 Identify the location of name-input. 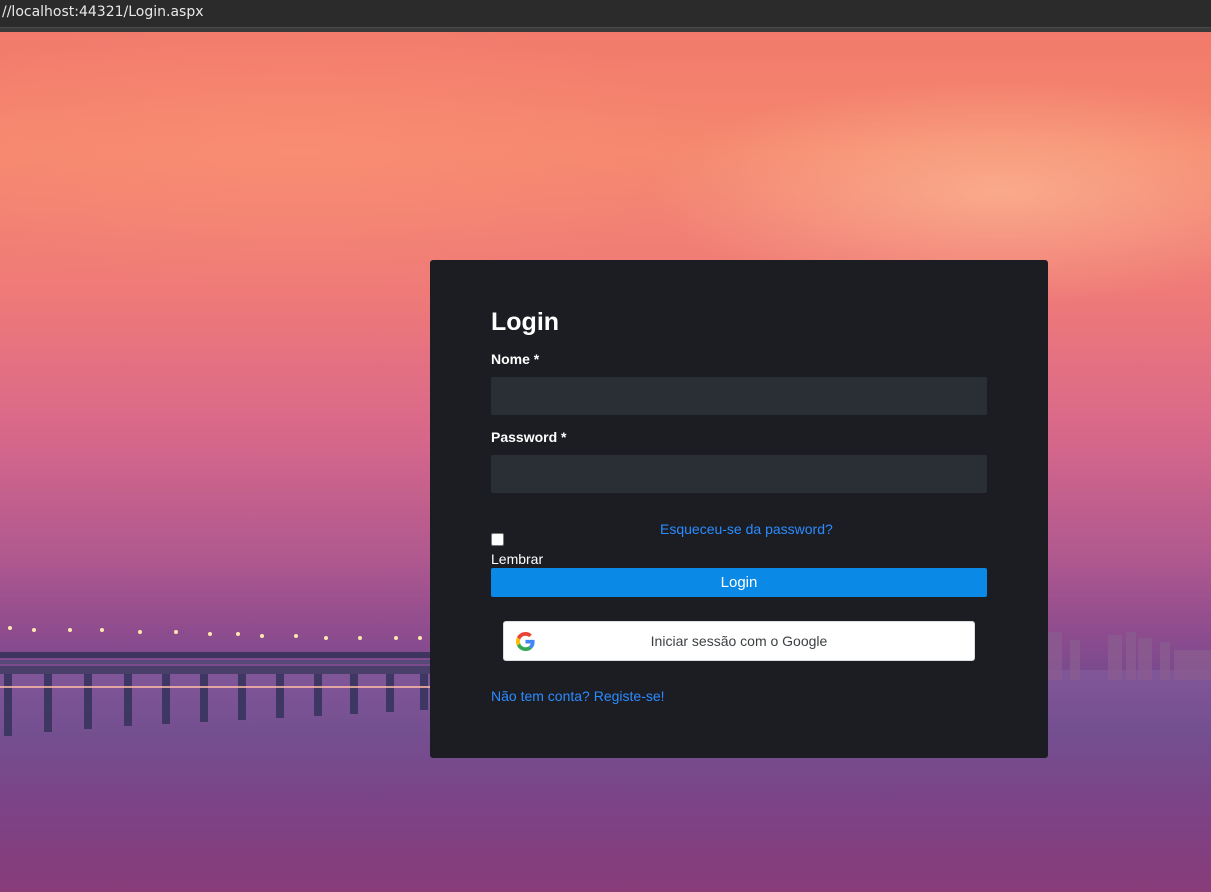
(739, 396).